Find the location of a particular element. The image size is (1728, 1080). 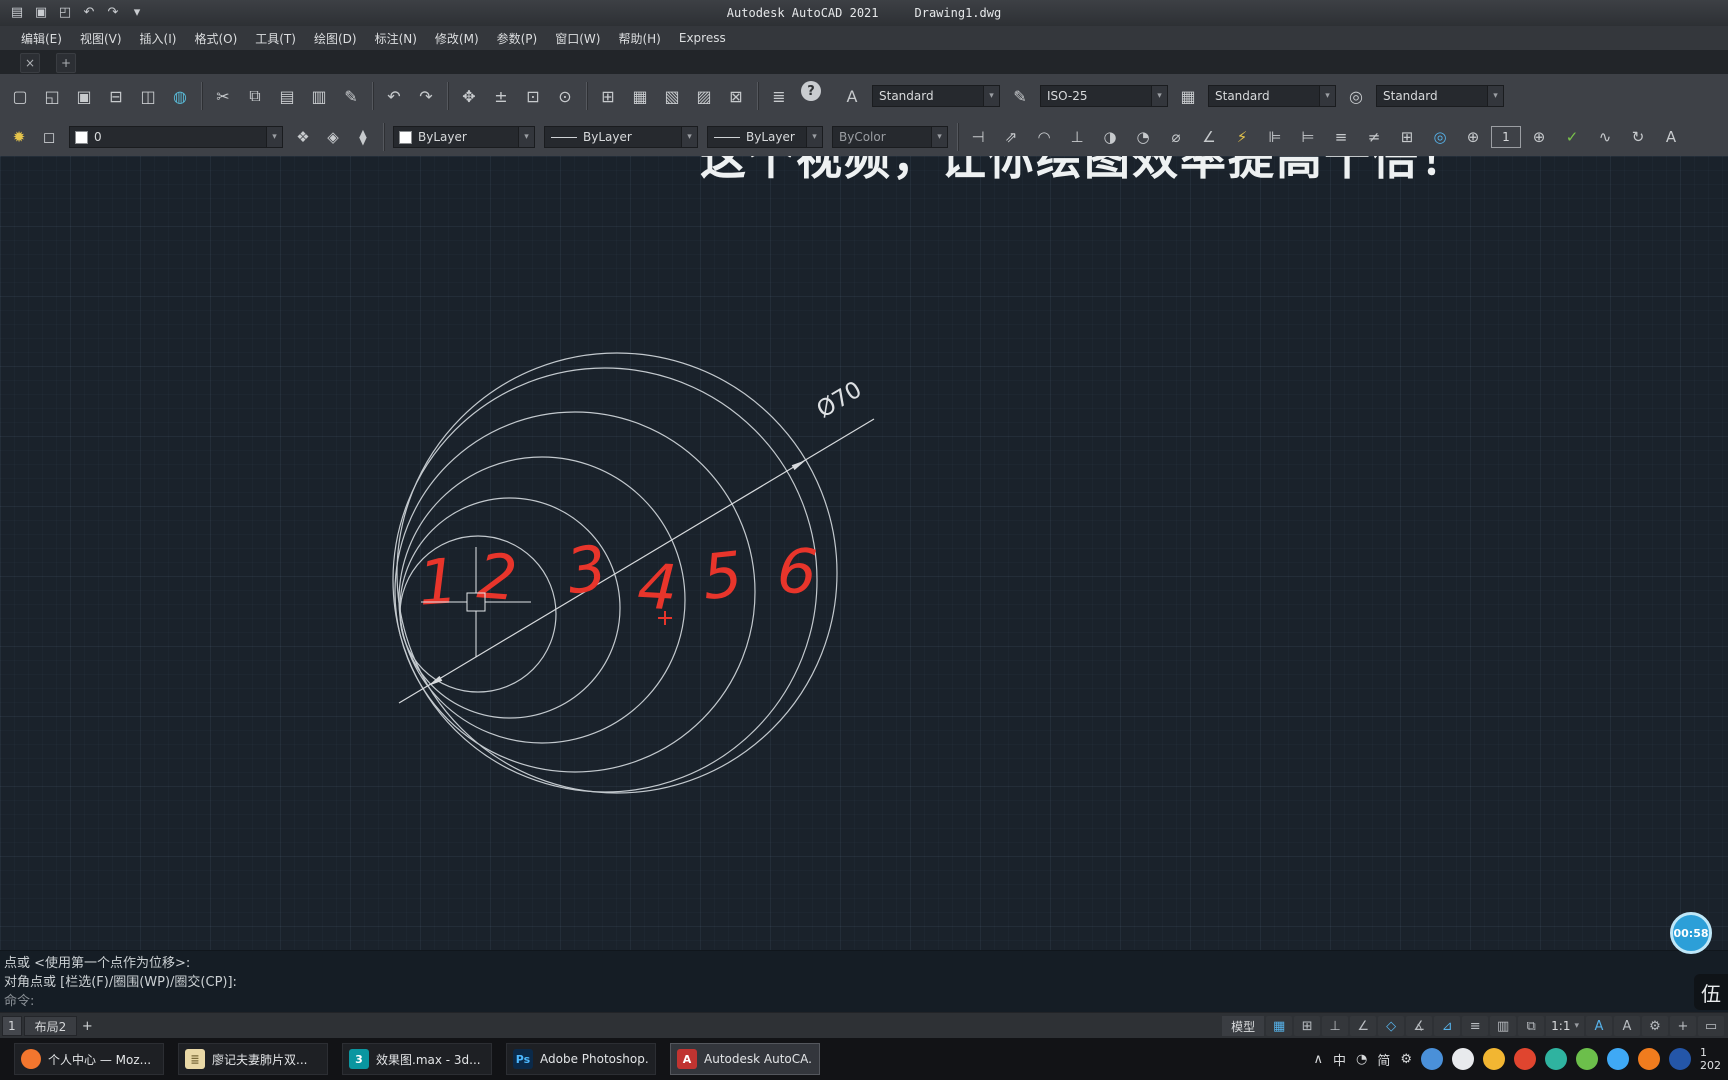

layer-properties-icon: ❖ is located at coordinates (303, 137).